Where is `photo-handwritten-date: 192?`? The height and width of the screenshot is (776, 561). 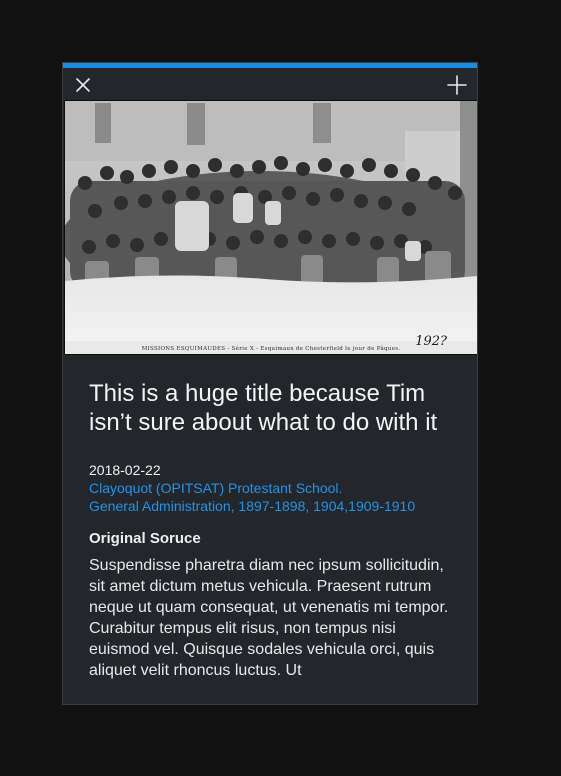 photo-handwritten-date: 192? is located at coordinates (431, 341).